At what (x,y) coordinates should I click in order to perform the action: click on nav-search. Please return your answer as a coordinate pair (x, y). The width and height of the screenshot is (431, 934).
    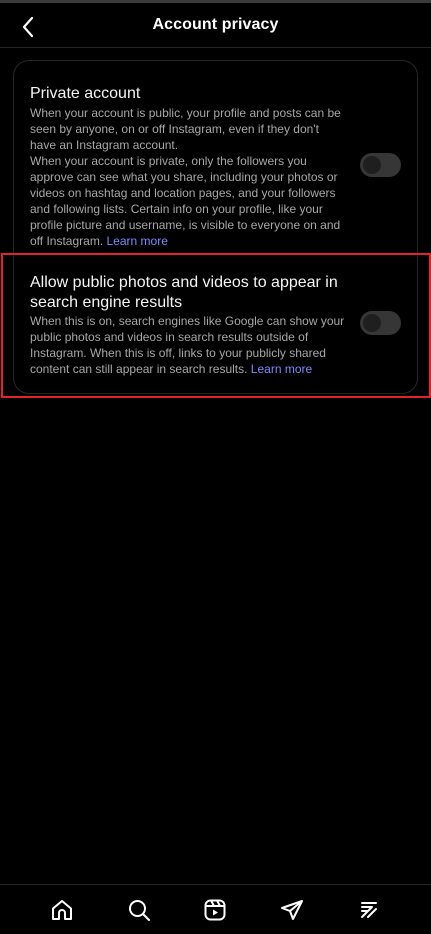
    Looking at the image, I should click on (139, 910).